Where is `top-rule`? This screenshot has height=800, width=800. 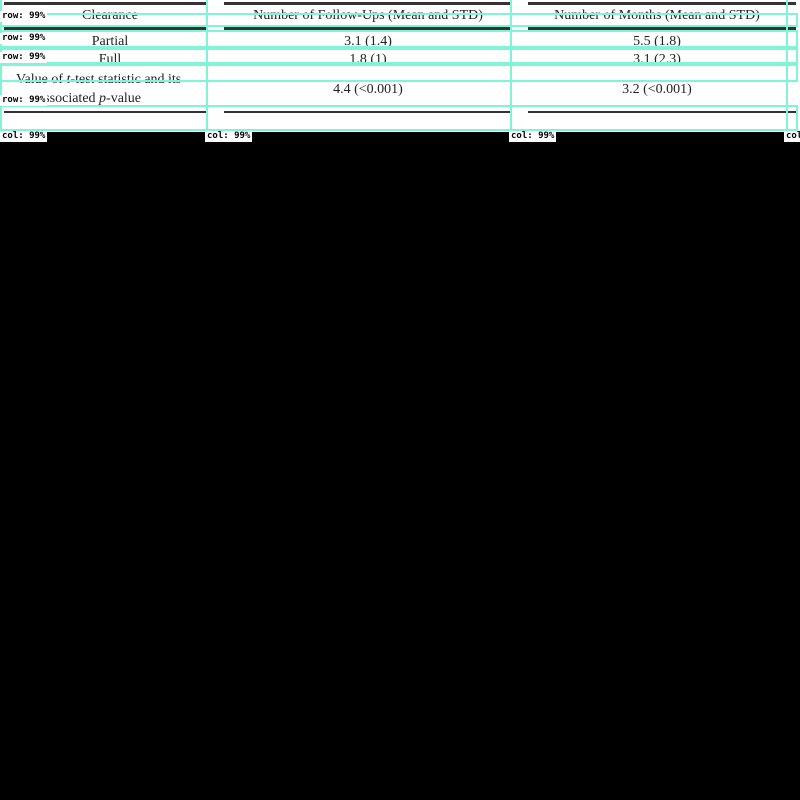
top-rule is located at coordinates (400, 3).